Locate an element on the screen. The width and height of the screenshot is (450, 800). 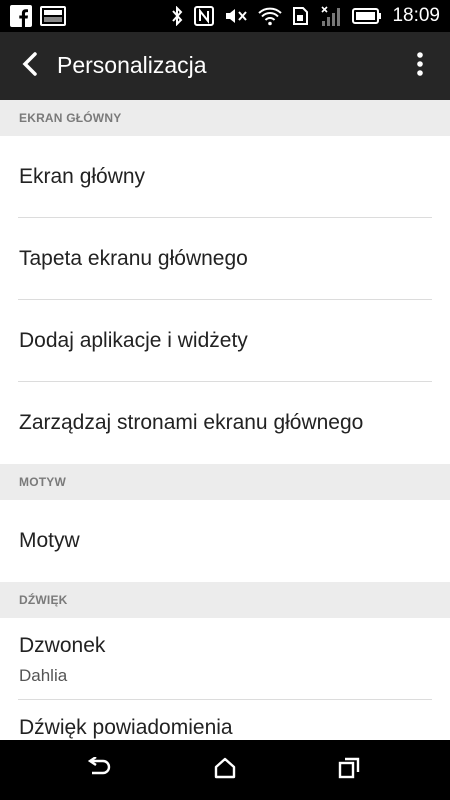
nav-recent-apps-button is located at coordinates (349, 770).